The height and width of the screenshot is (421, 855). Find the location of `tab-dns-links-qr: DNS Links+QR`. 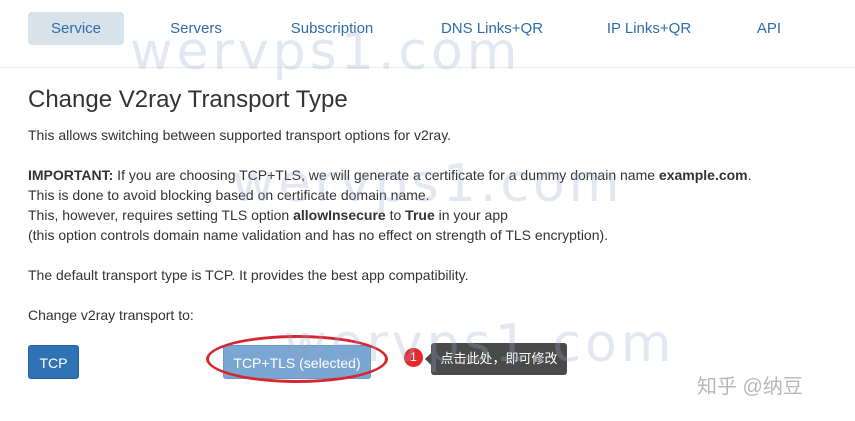

tab-dns-links-qr: DNS Links+QR is located at coordinates (492, 28).